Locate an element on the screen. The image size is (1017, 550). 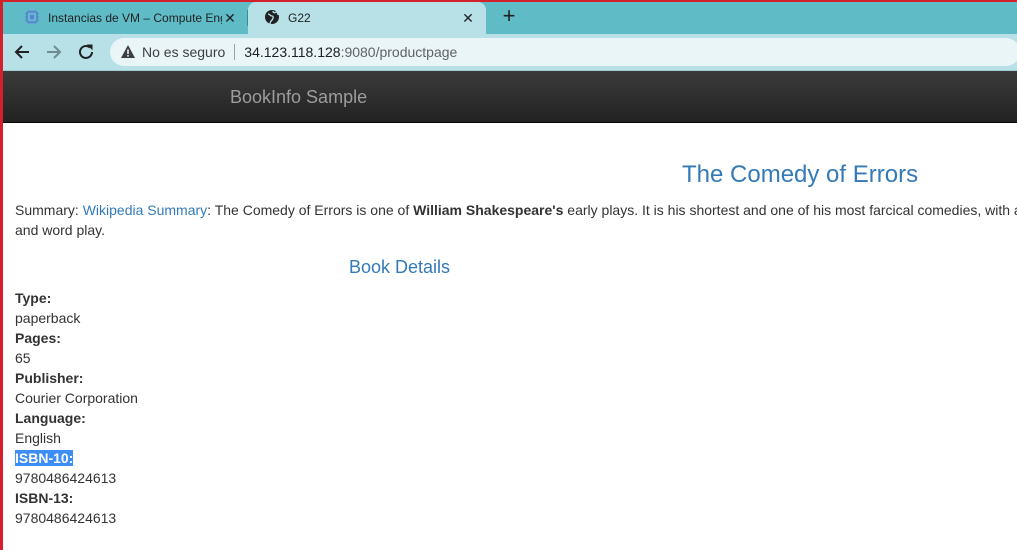
detail-label-pages: Pages: is located at coordinates (38, 338).